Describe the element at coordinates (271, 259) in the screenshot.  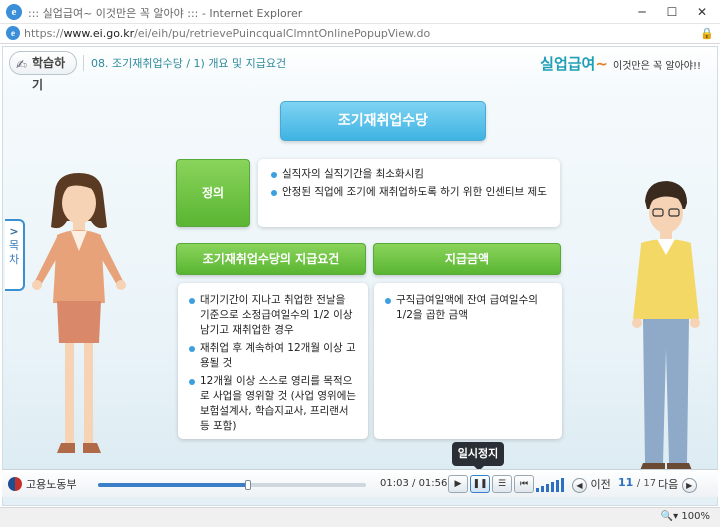
I see `requirements-label: 조기재취업수당의 지급요건` at that location.